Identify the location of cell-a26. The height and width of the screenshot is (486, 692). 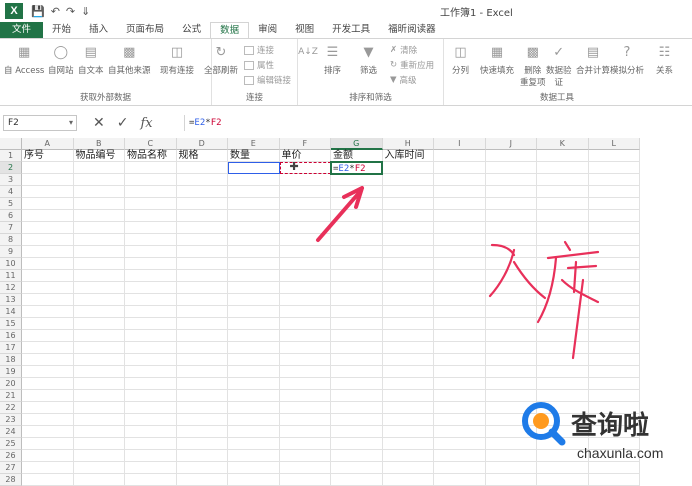
(48, 456).